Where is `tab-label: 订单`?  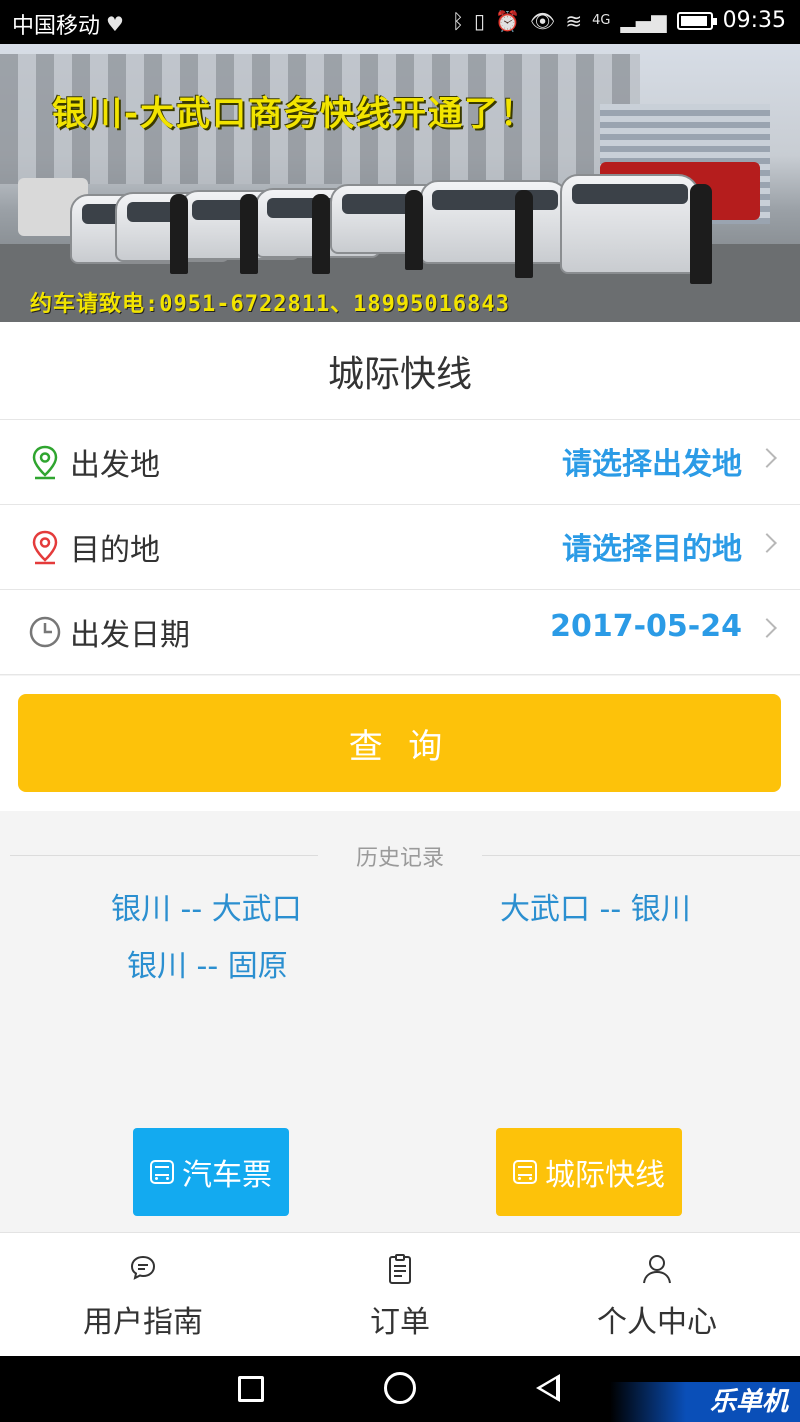
tab-label: 订单 is located at coordinates (400, 1322).